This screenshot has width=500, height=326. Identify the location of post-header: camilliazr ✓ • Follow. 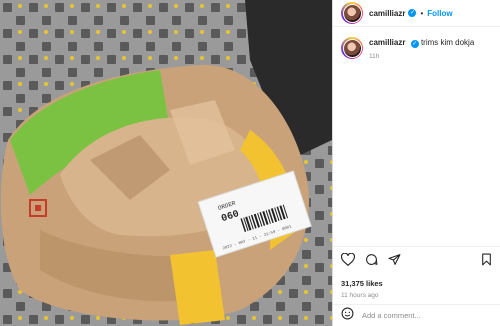
(416, 13).